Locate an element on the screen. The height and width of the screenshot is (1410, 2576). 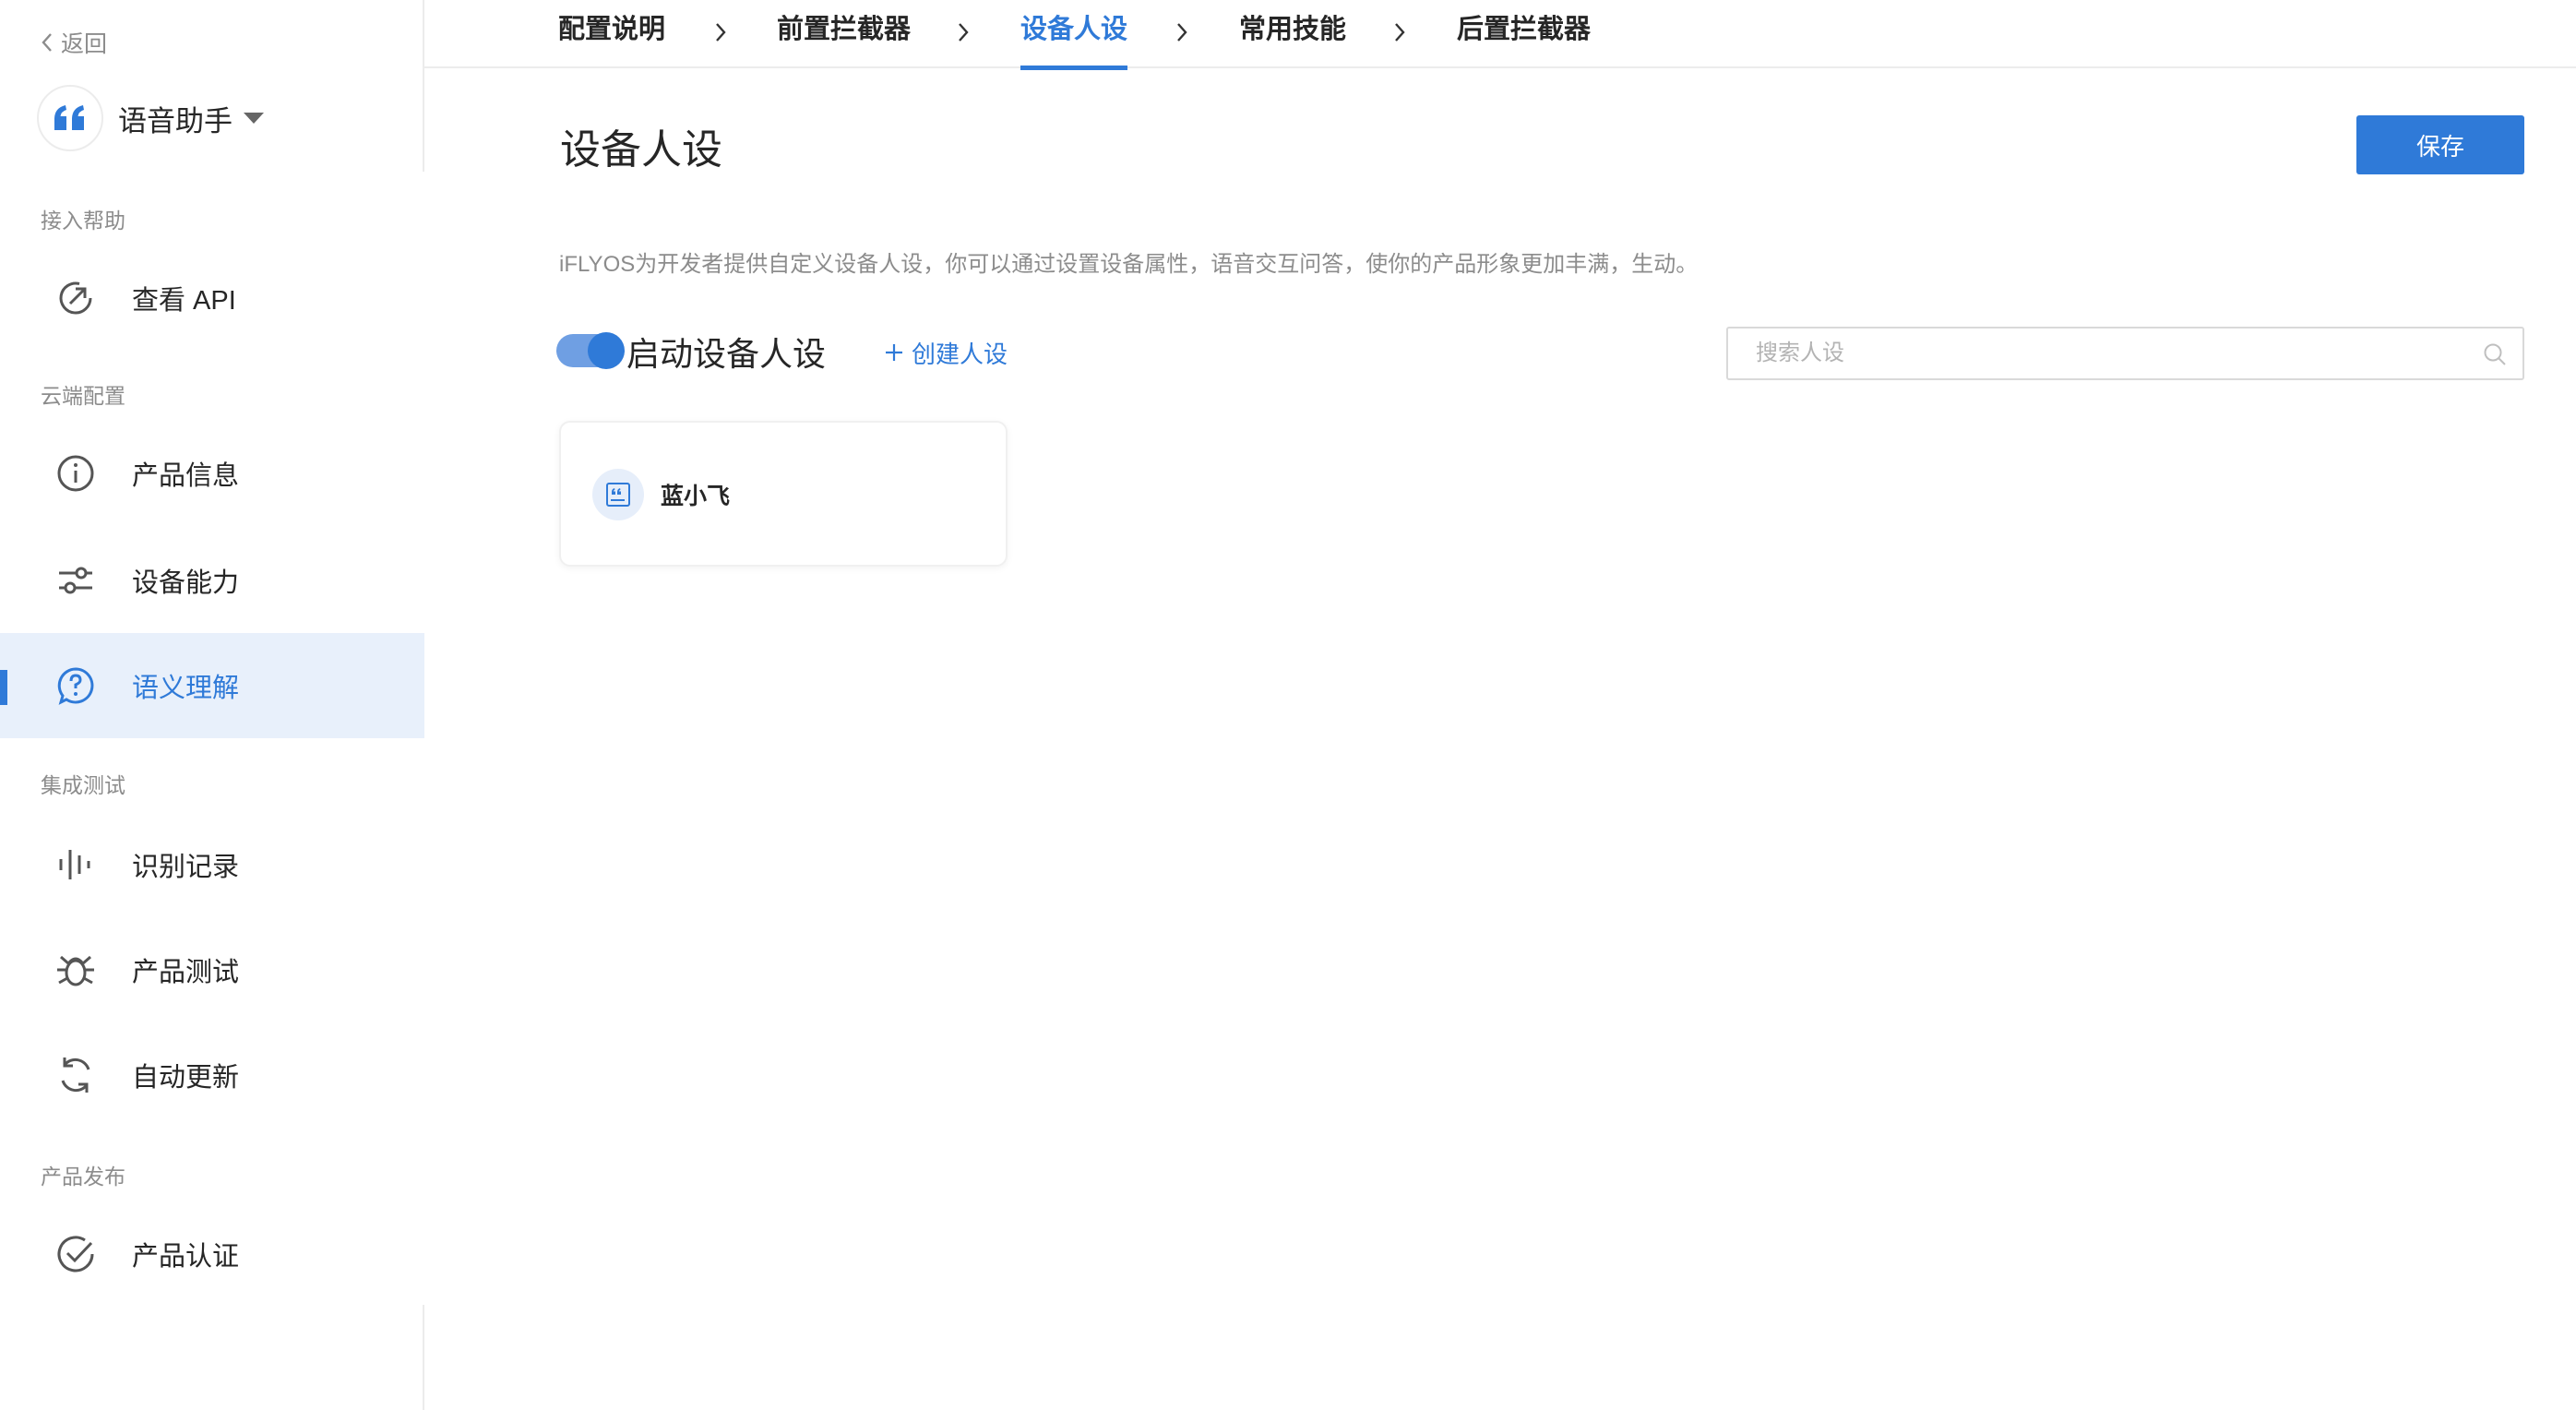
search-box is located at coordinates (2125, 353).